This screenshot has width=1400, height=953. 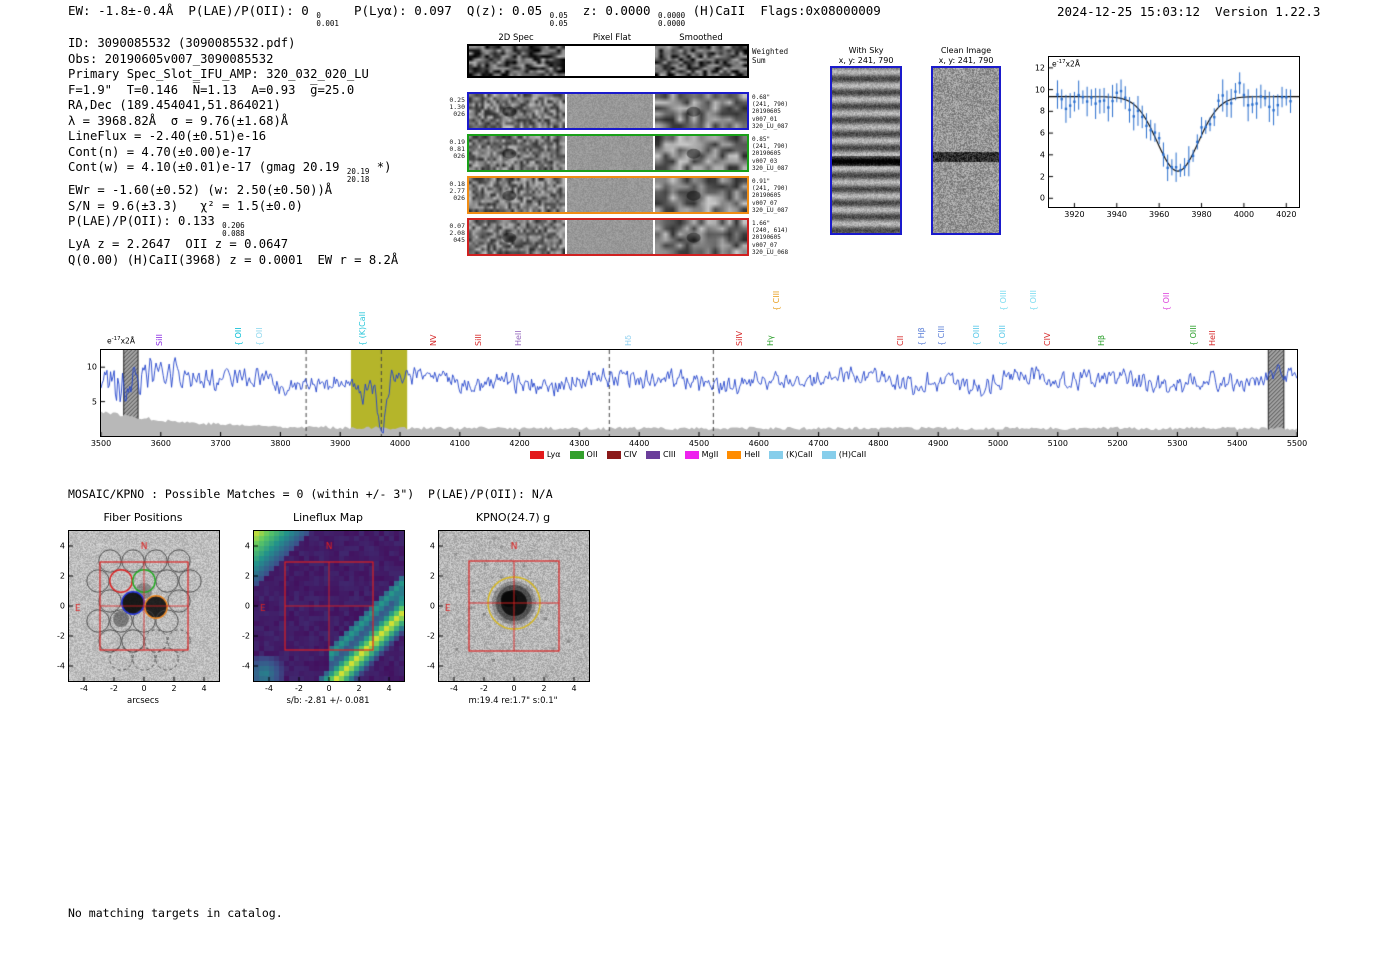 I want to click on info-line: Obs: 20190605v007_3090085532, so click(x=233, y=60).